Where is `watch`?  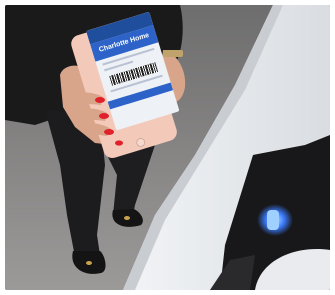
watch is located at coordinates (173, 53).